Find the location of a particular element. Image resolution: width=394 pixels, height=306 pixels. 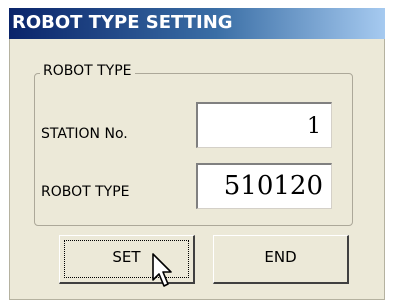

end-button: END is located at coordinates (281, 259).